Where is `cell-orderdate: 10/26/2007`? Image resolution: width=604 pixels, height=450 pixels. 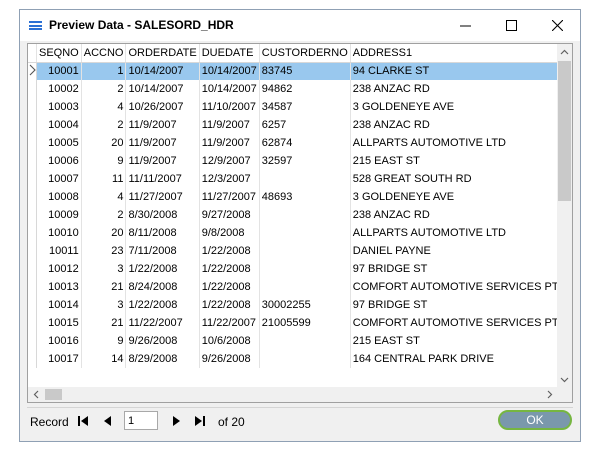 cell-orderdate: 10/26/2007 is located at coordinates (162, 107).